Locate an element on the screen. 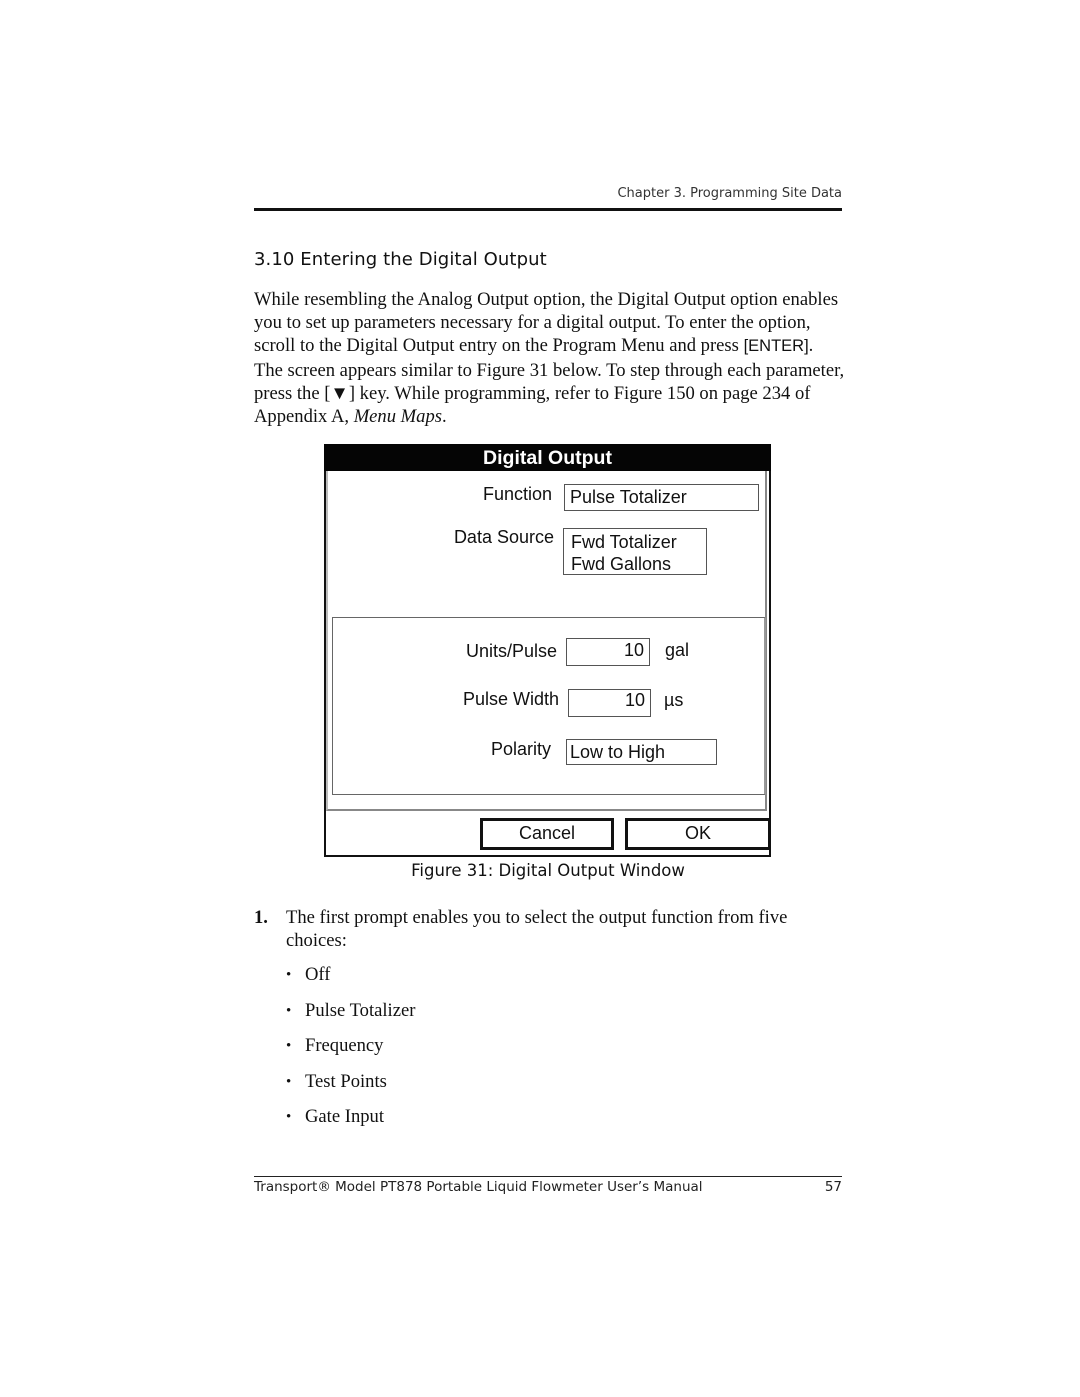 The image size is (1080, 1397). list-item: • Gate Input is located at coordinates (350, 1123).